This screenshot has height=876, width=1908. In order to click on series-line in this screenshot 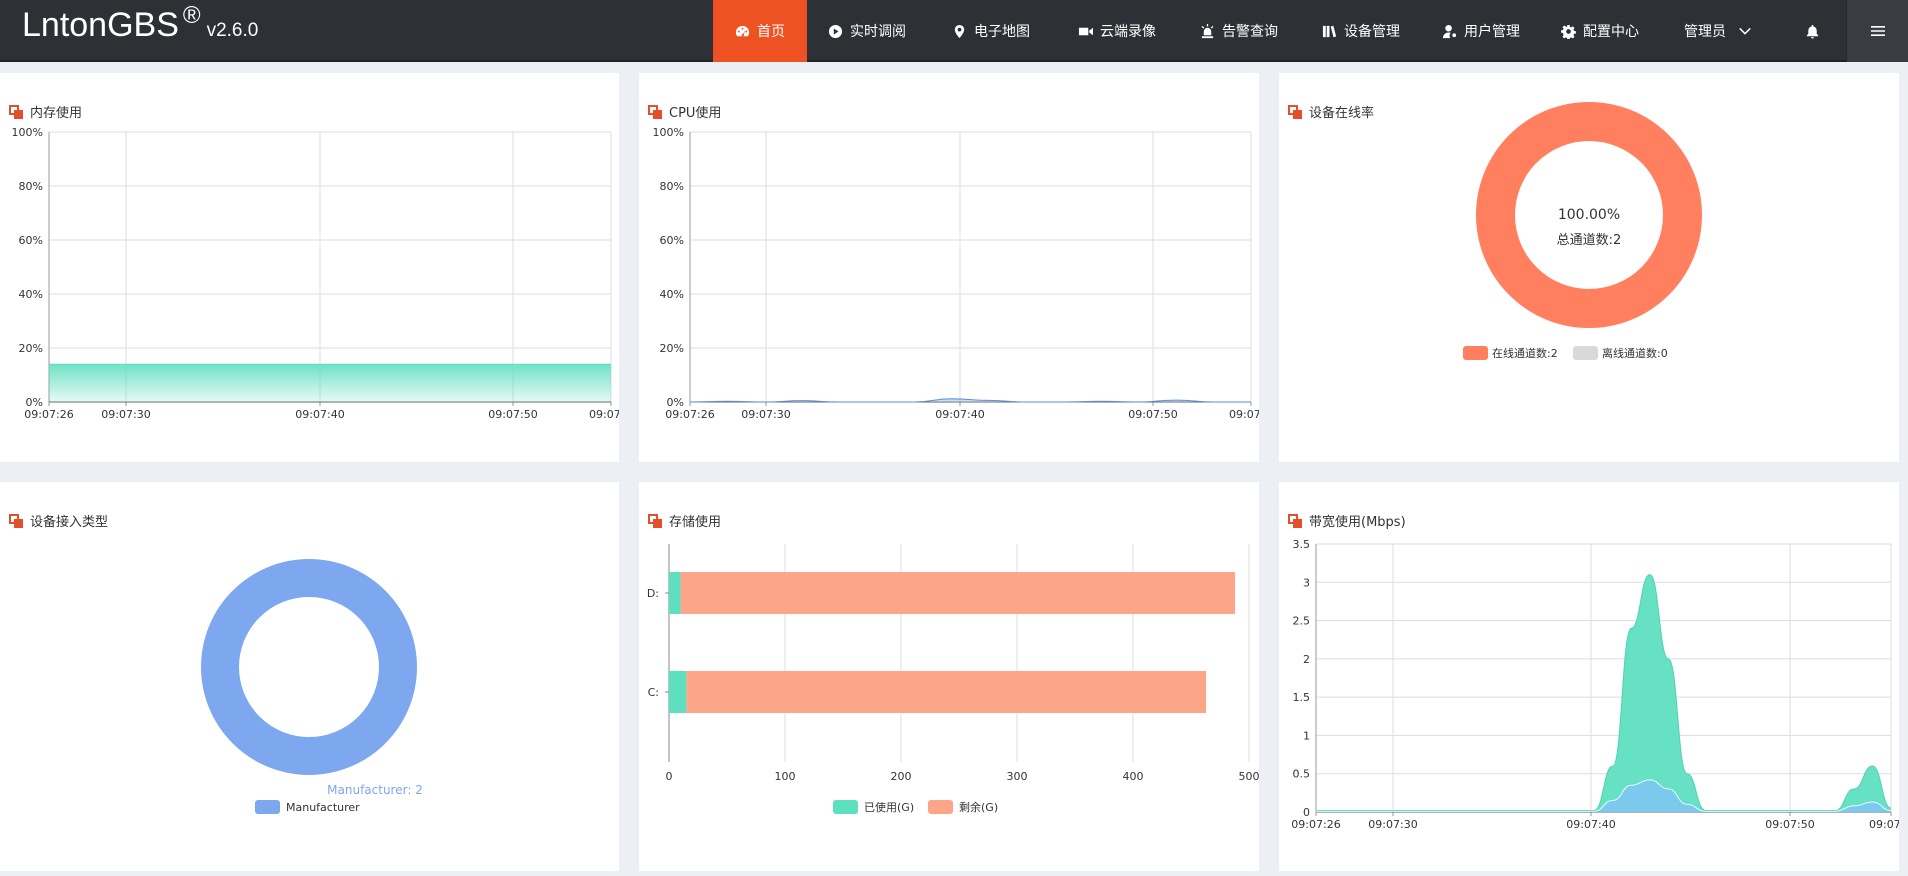, I will do `click(1604, 692)`.